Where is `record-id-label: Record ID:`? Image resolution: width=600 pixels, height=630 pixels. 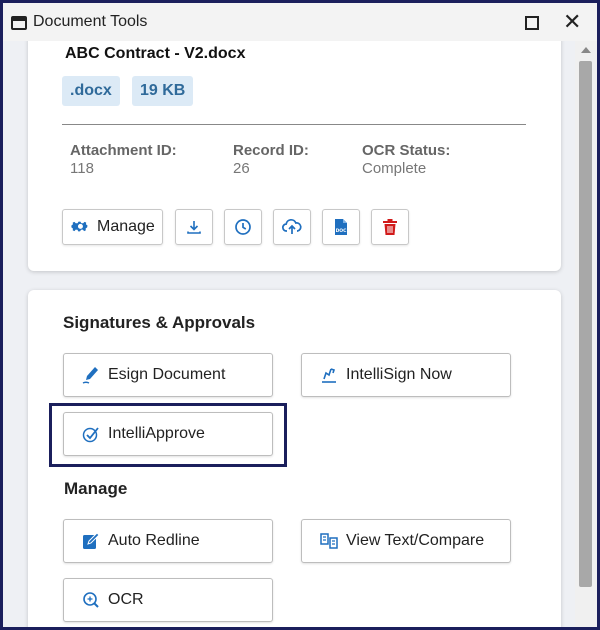
record-id-label: Record ID: is located at coordinates (271, 150).